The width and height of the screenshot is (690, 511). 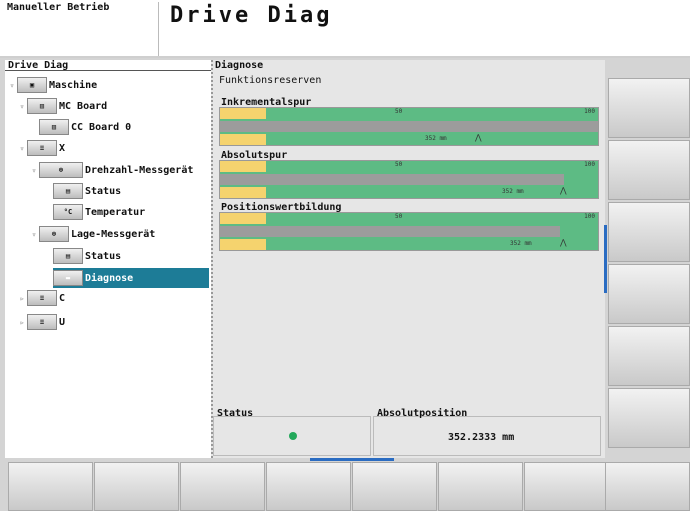 What do you see at coordinates (649, 108) in the screenshot?
I see `softkey-v1` at bounding box center [649, 108].